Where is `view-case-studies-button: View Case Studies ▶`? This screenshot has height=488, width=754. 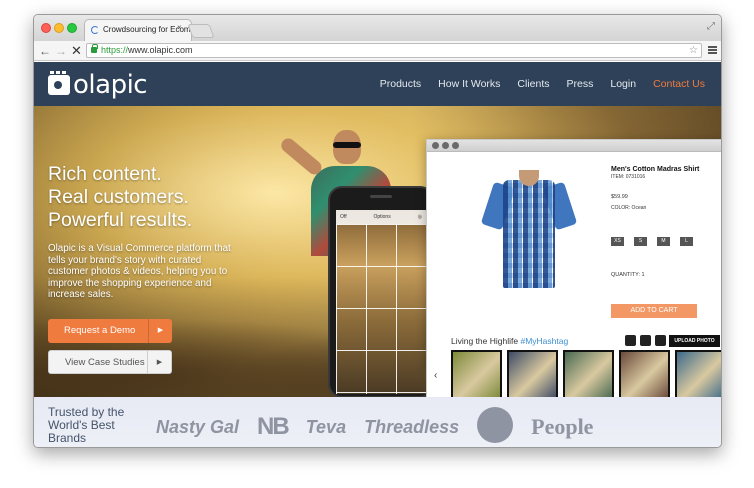 view-case-studies-button: View Case Studies ▶ is located at coordinates (110, 362).